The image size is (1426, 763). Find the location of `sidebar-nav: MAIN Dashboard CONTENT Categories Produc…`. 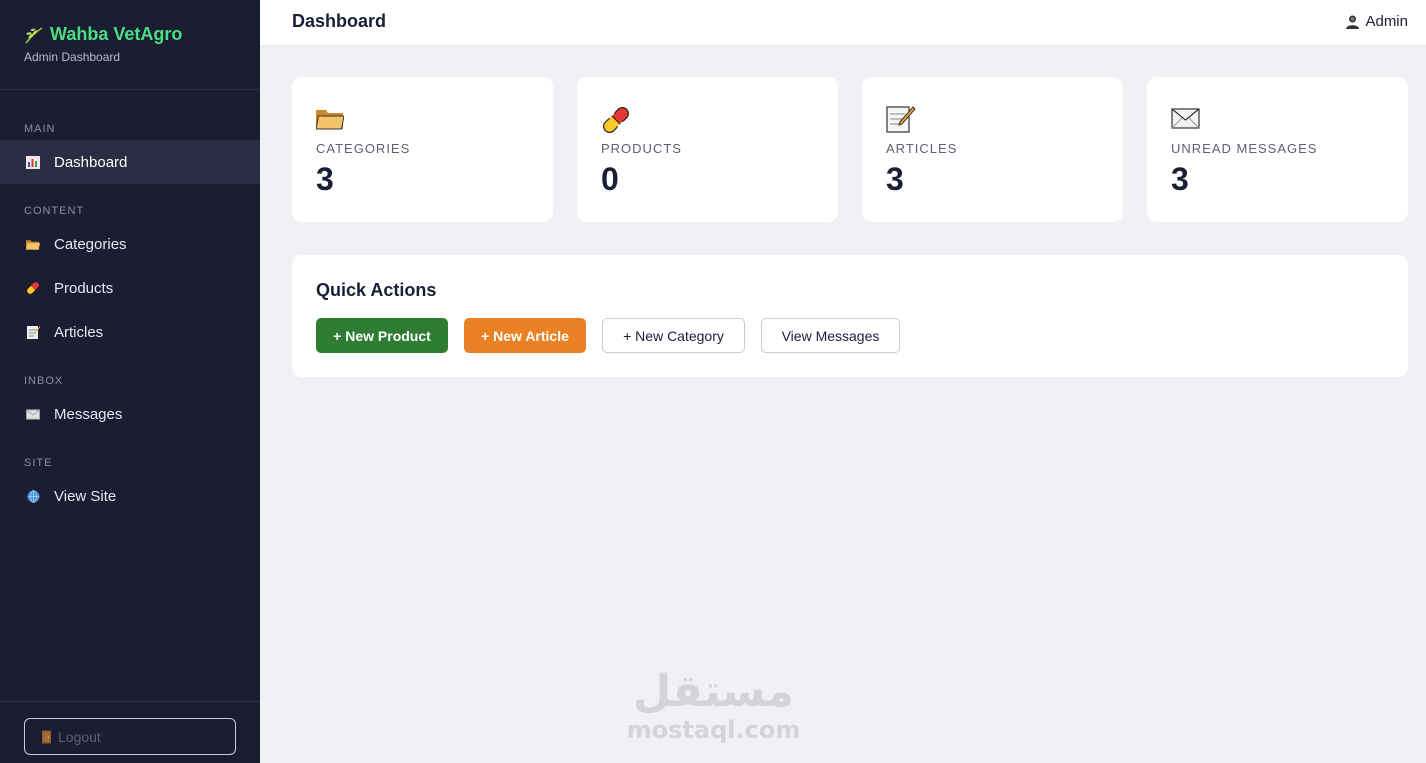

sidebar-nav: MAIN Dashboard CONTENT Categories Produc… is located at coordinates (130, 318).